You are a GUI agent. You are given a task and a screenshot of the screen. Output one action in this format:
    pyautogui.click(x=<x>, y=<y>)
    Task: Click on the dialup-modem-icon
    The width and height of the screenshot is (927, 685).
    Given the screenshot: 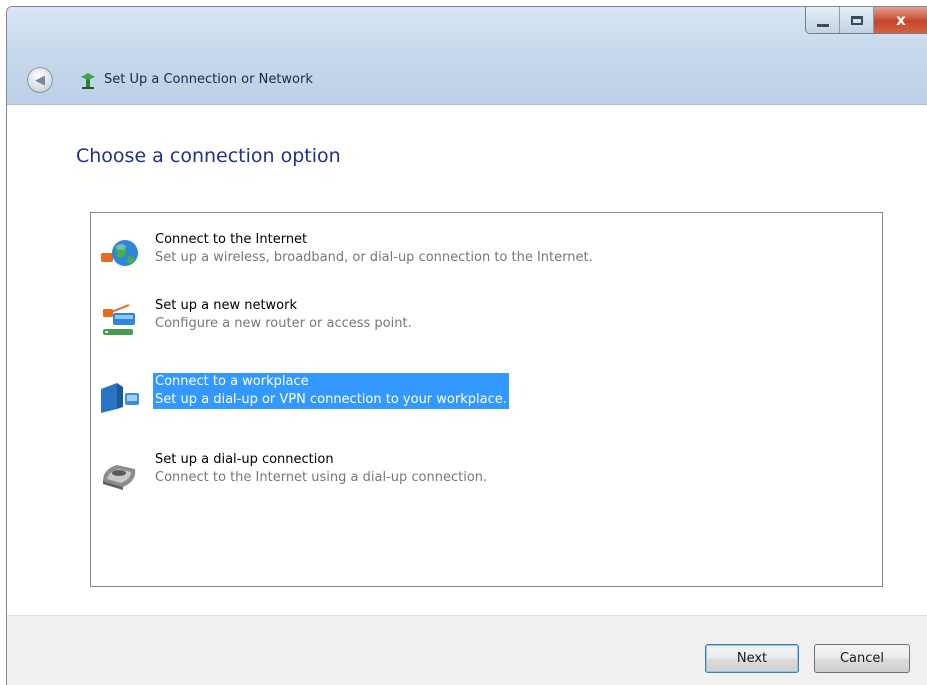 What is the action you would take?
    pyautogui.click(x=119, y=477)
    